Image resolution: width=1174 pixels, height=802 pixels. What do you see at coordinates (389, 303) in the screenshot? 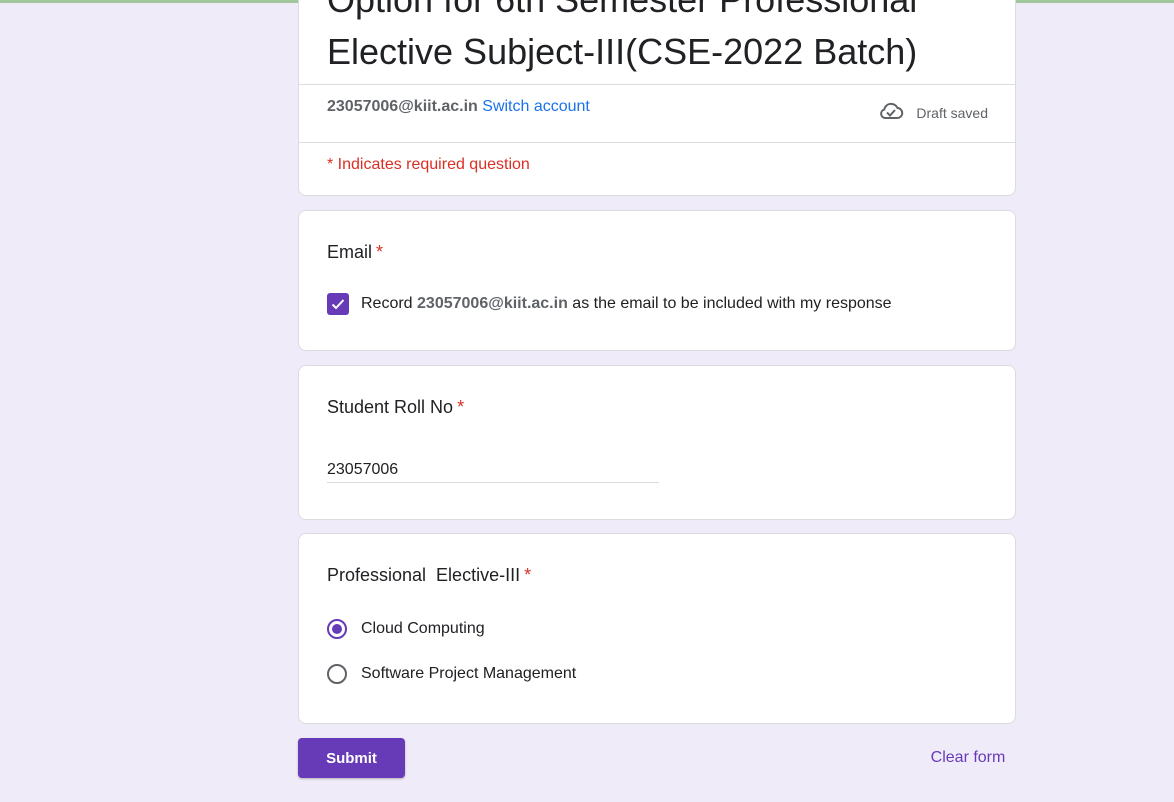
I see `record-prefix: Record` at bounding box center [389, 303].